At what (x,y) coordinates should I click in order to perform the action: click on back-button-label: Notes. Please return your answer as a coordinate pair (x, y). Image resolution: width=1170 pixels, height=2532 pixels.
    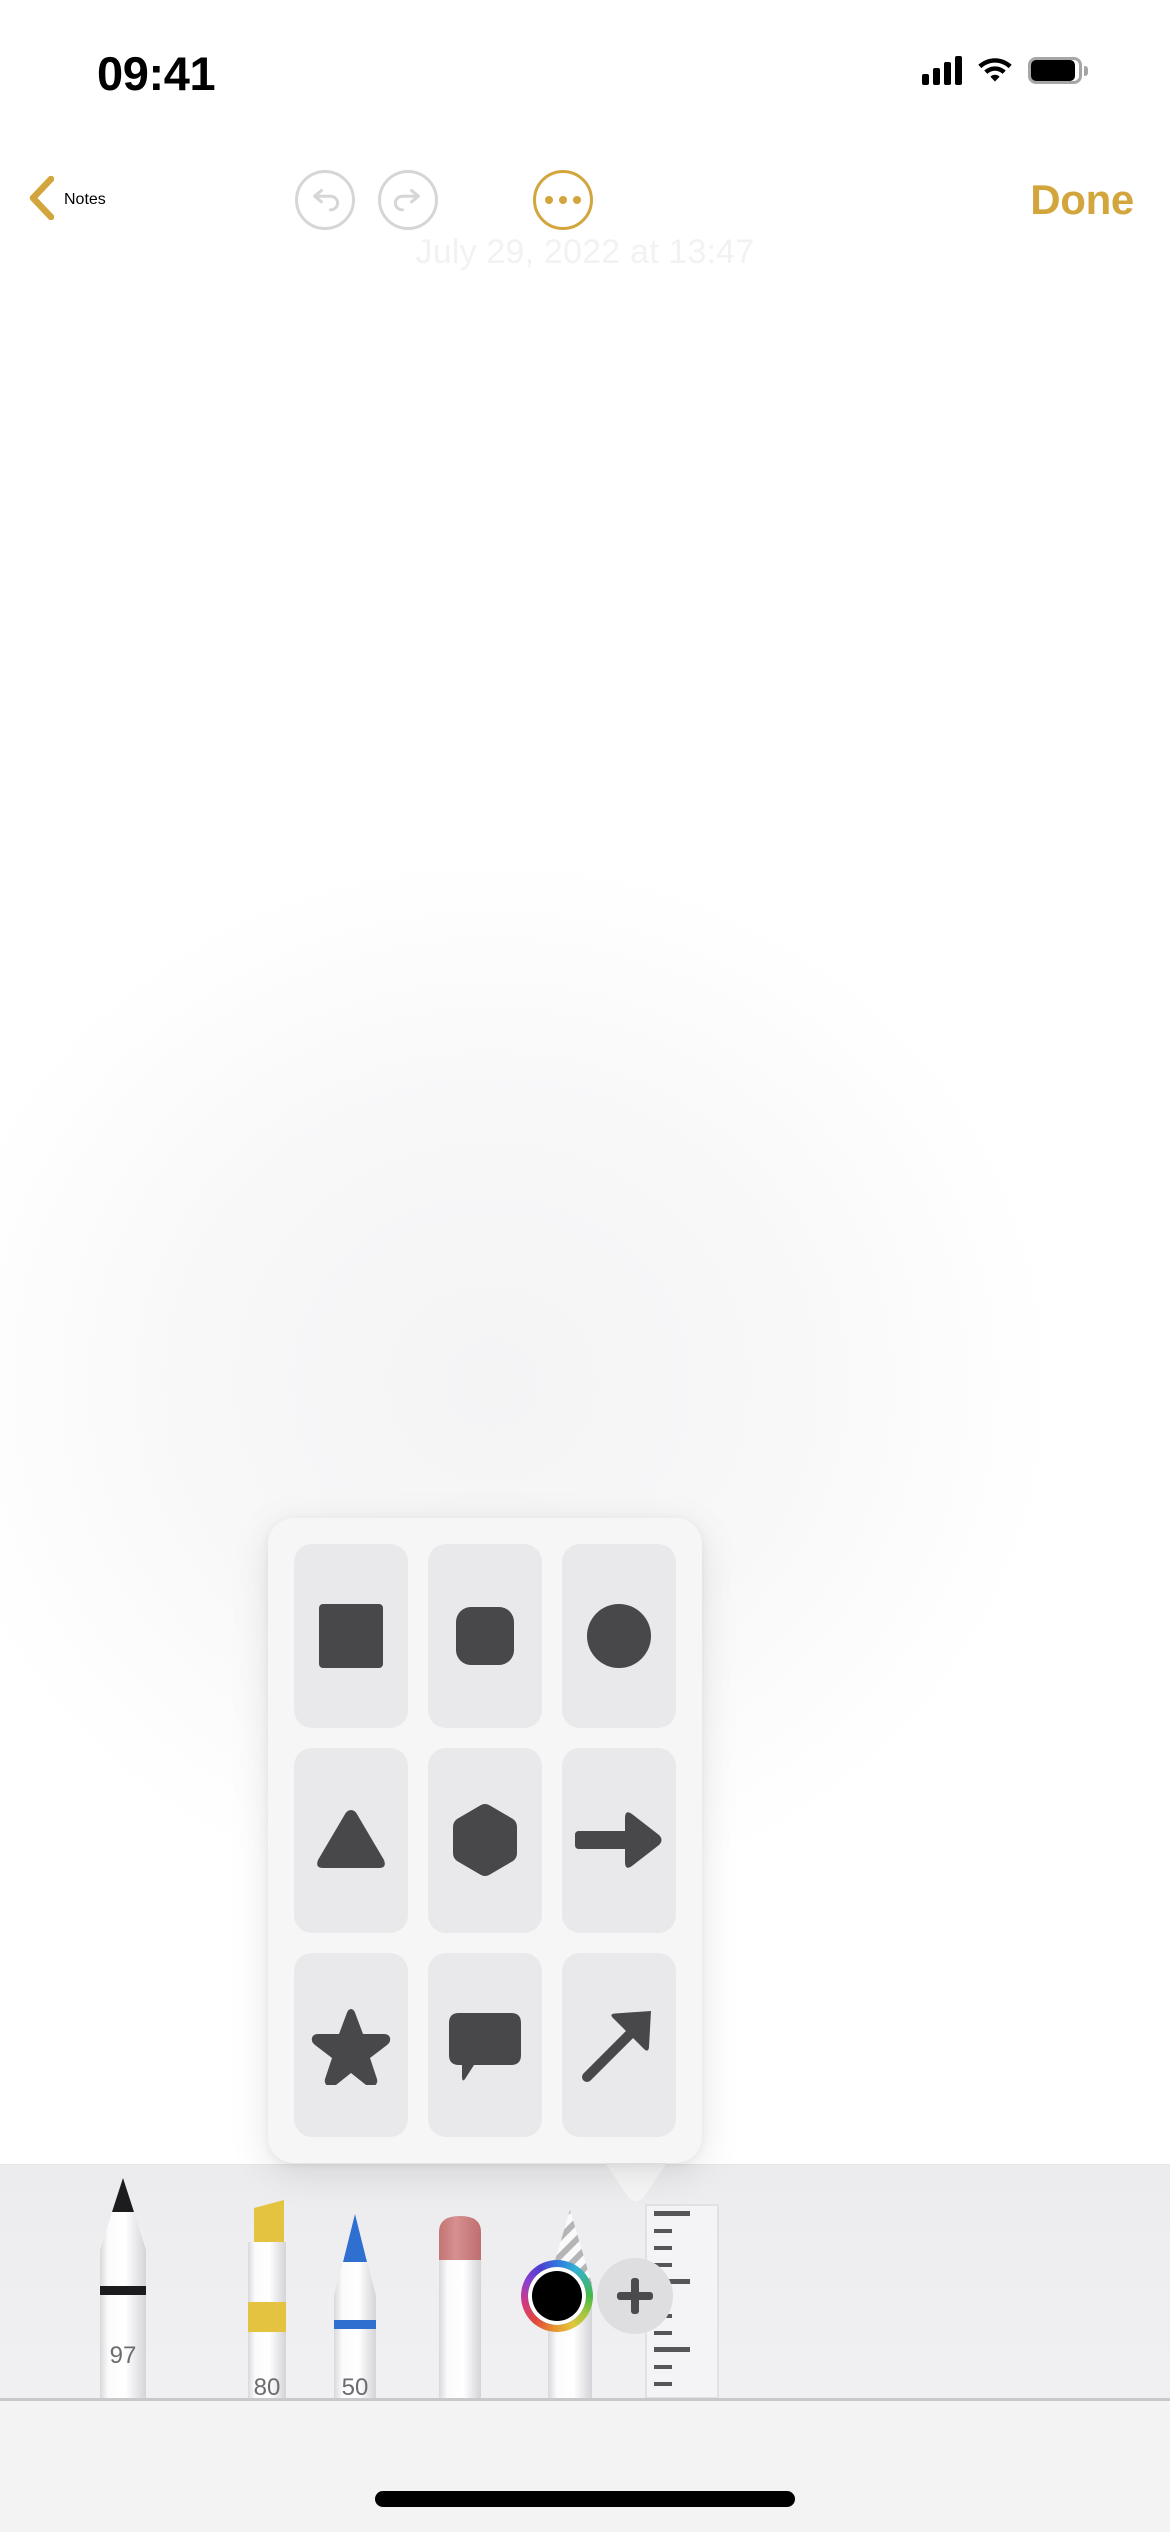
    Looking at the image, I should click on (85, 199).